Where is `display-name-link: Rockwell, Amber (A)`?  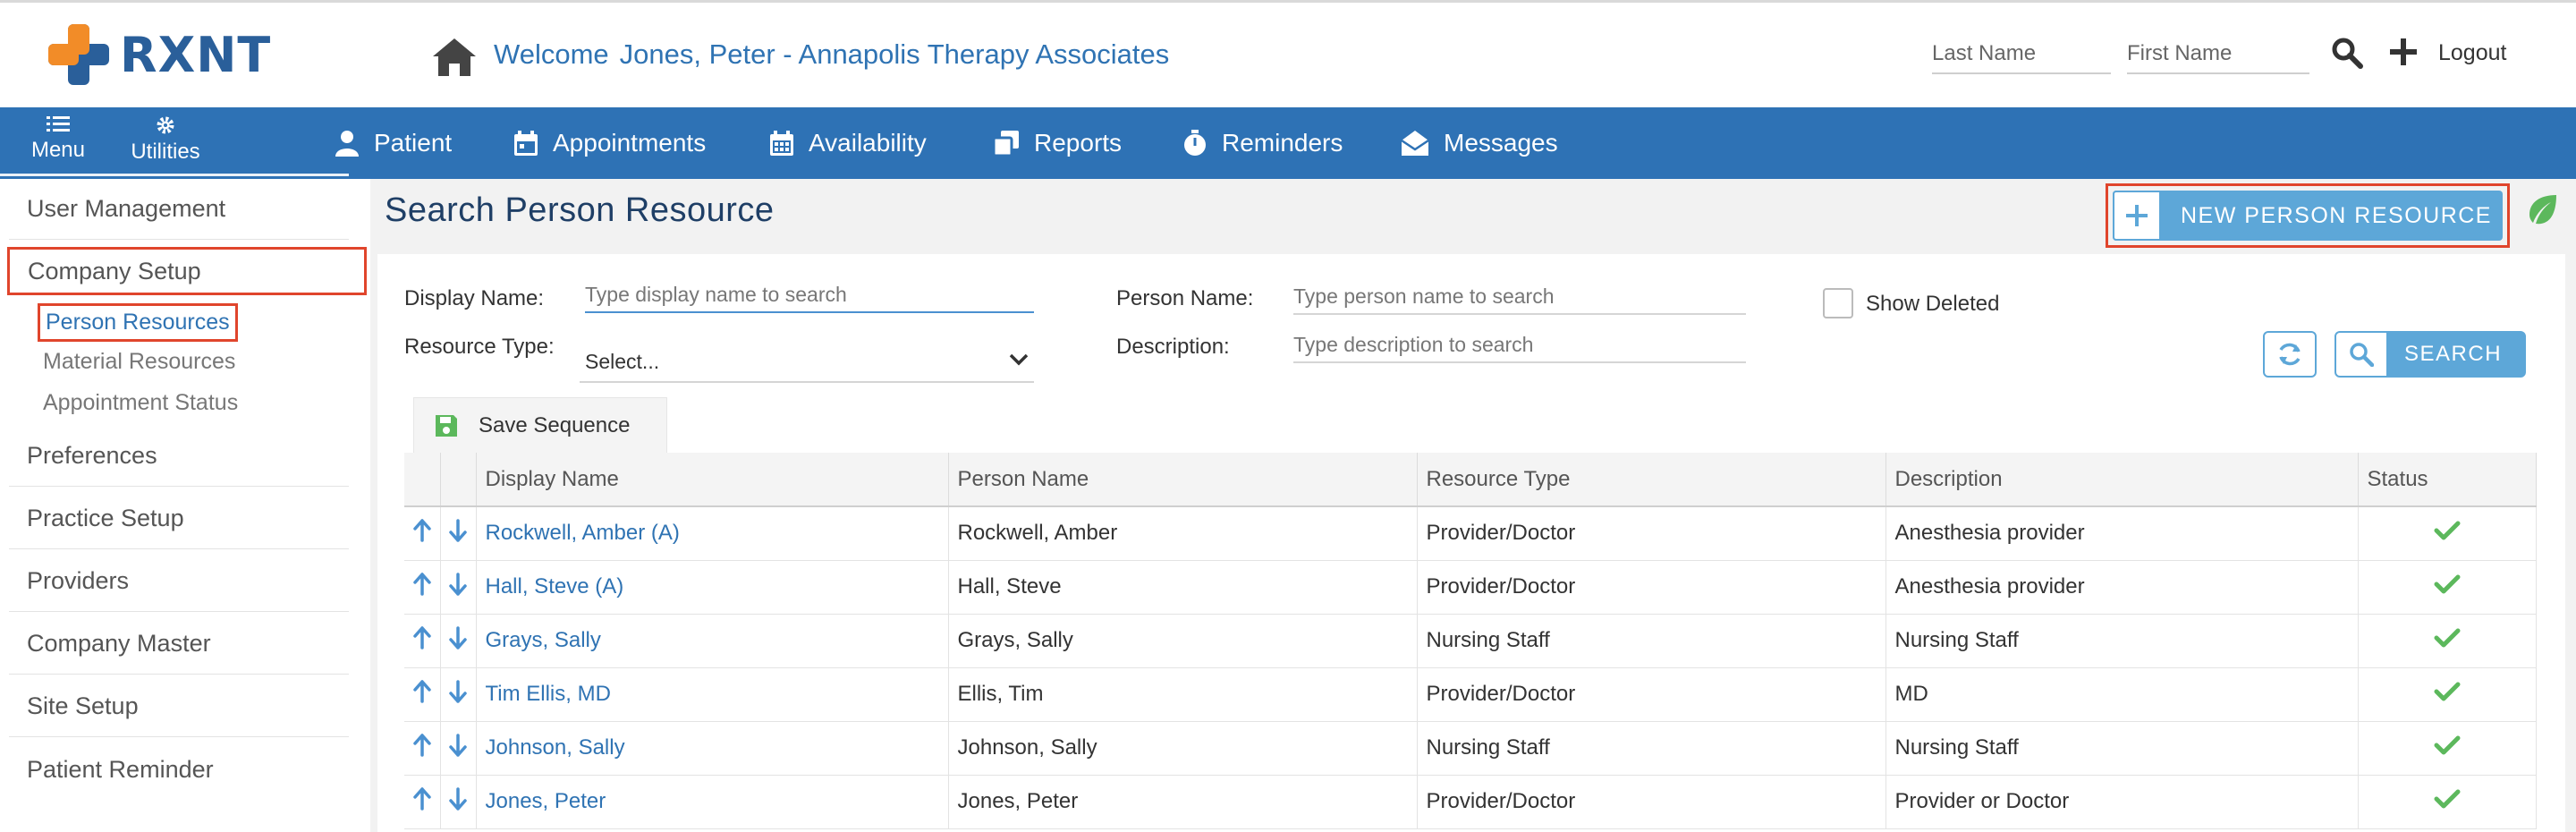 display-name-link: Rockwell, Amber (A) is located at coordinates (712, 533).